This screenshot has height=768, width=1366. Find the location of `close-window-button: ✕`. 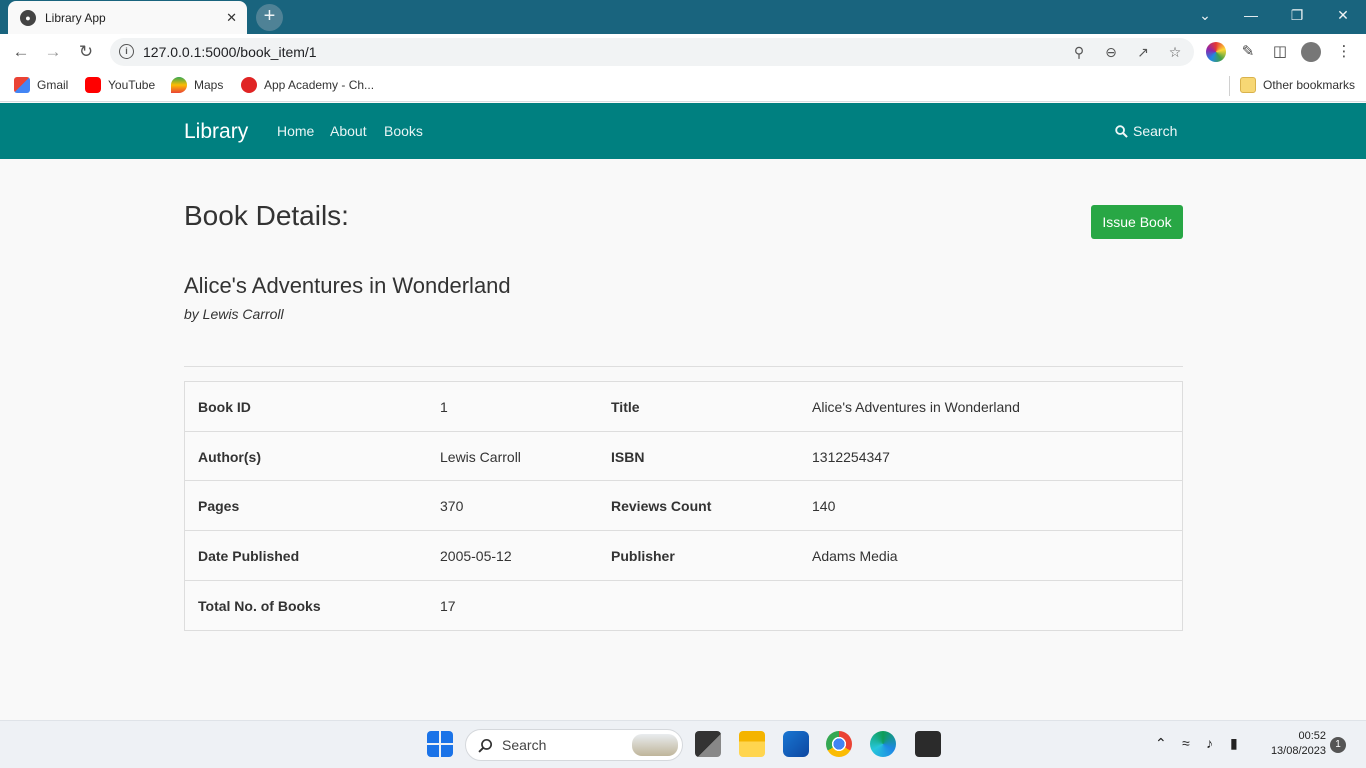

close-window-button: ✕ is located at coordinates (1343, 15).